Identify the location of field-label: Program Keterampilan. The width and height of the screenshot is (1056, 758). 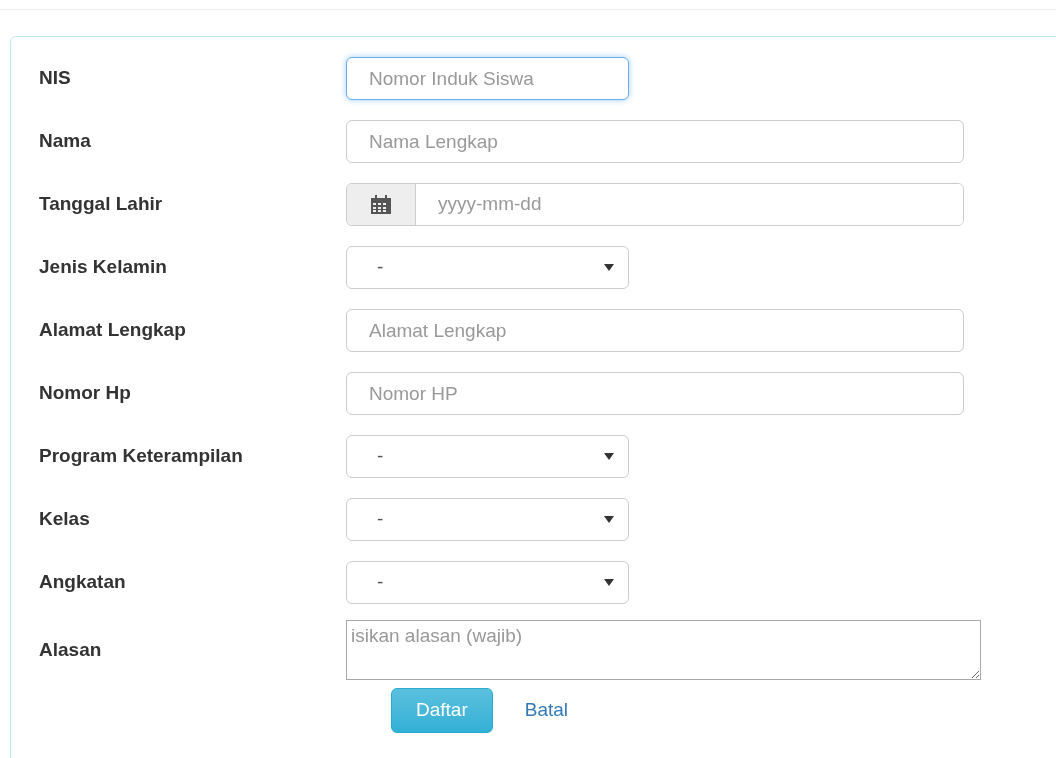
(141, 456).